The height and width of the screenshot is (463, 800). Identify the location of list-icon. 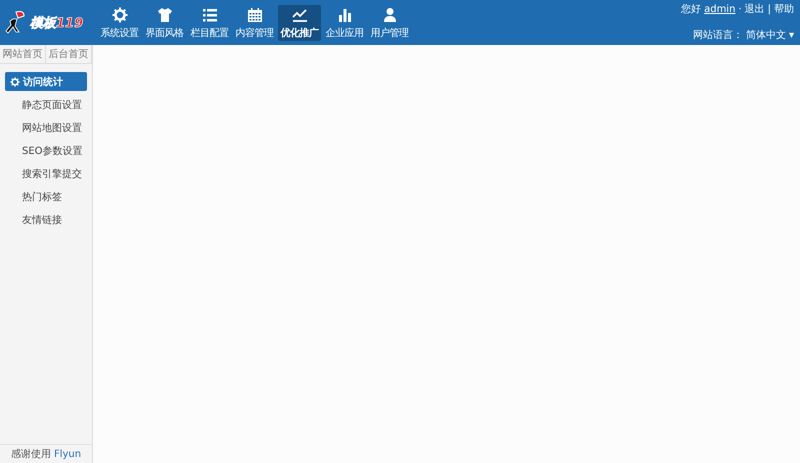
(210, 14).